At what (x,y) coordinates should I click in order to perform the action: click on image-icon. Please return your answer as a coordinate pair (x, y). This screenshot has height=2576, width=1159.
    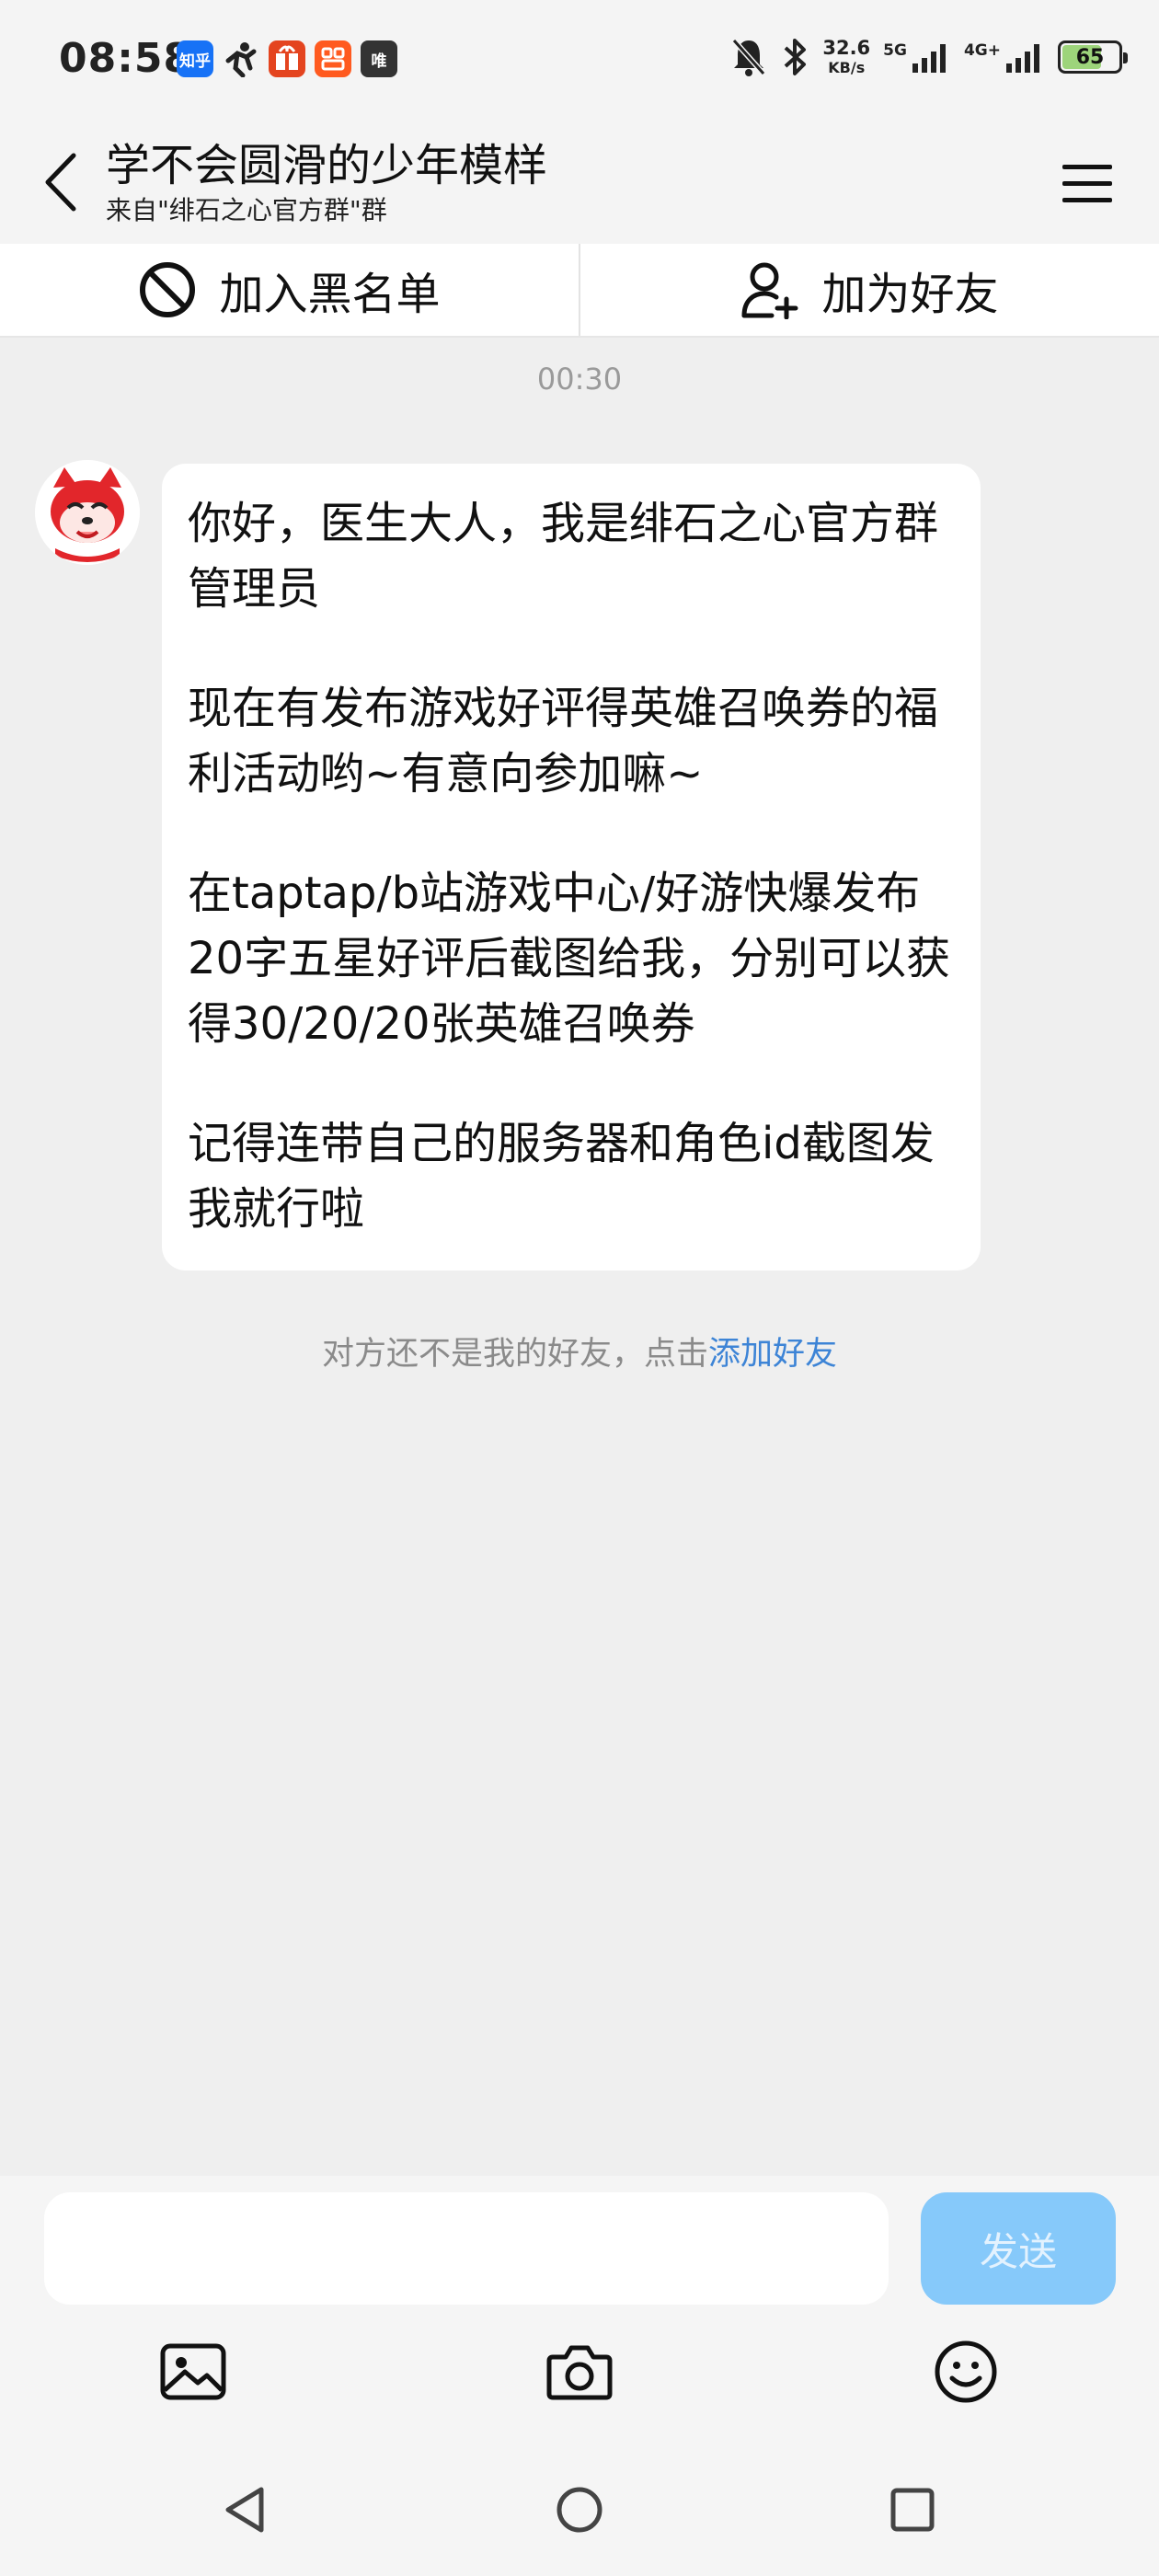
    Looking at the image, I should click on (193, 2371).